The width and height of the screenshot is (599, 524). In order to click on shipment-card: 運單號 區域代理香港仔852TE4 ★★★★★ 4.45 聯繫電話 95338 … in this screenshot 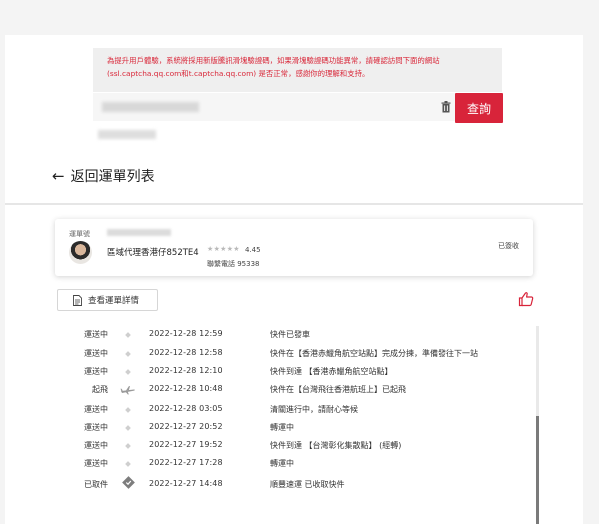, I will do `click(294, 247)`.